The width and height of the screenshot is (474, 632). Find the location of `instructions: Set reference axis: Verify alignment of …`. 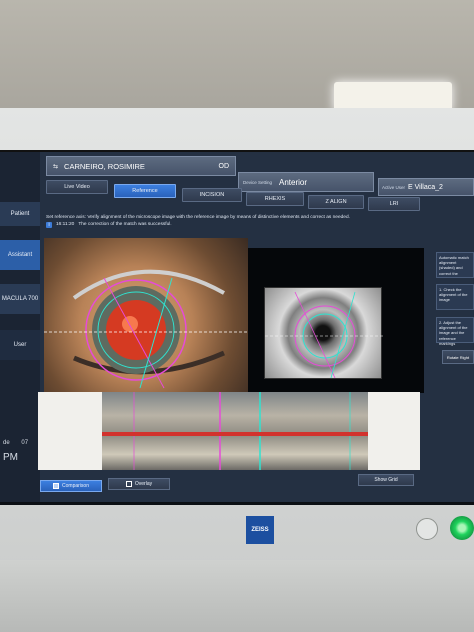

instructions: Set reference axis: Verify alignment of … is located at coordinates (236, 221).